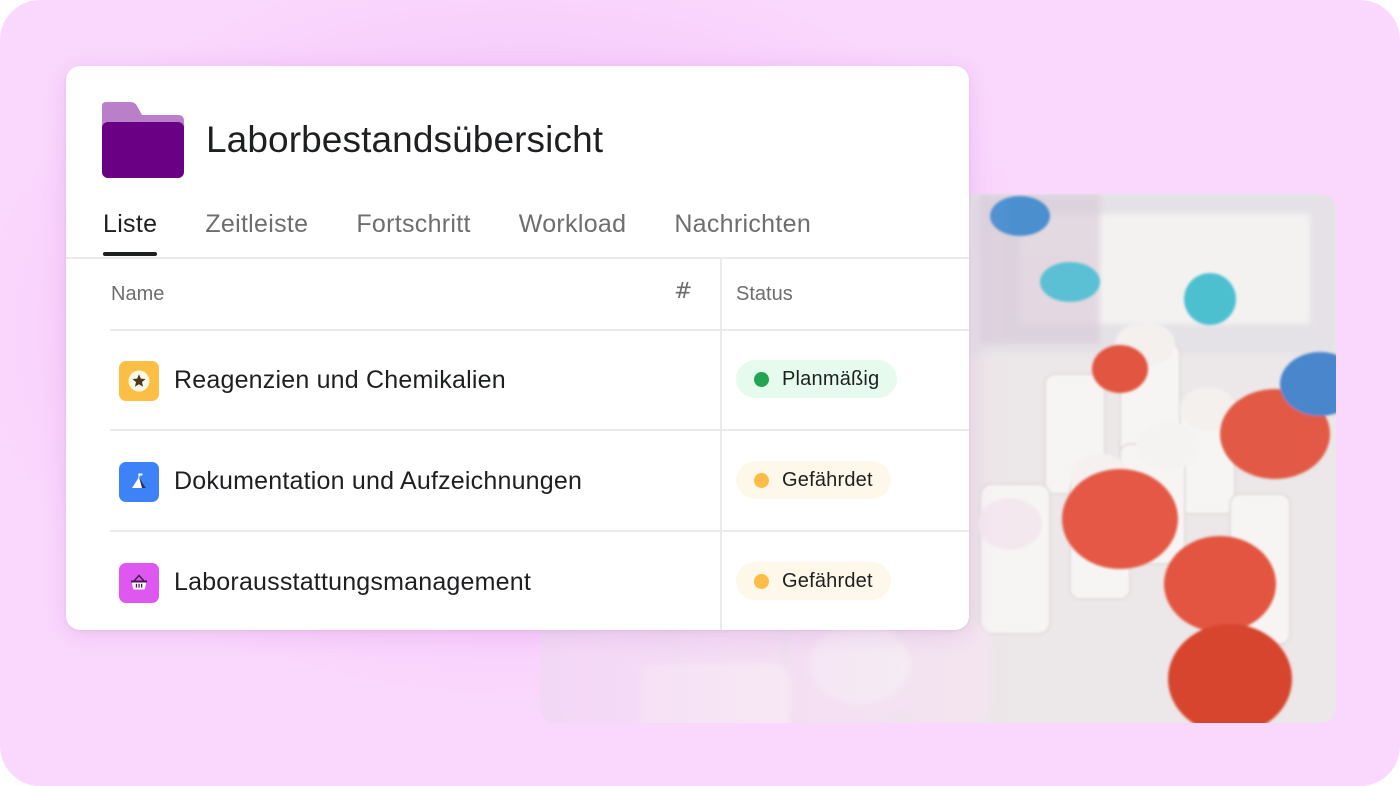 The height and width of the screenshot is (786, 1400). I want to click on tab-workload: Workload, so click(573, 231).